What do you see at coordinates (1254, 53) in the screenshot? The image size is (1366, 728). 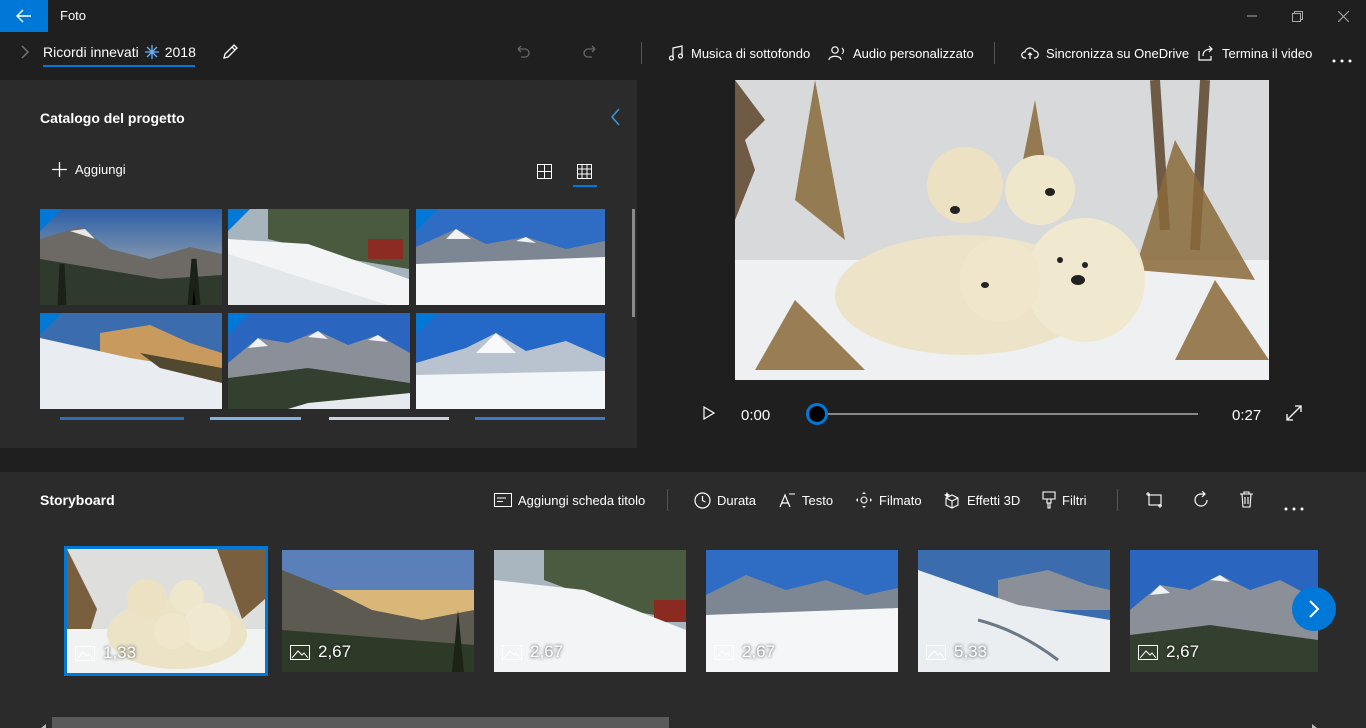 I see `finish-video-button: Termina il video` at bounding box center [1254, 53].